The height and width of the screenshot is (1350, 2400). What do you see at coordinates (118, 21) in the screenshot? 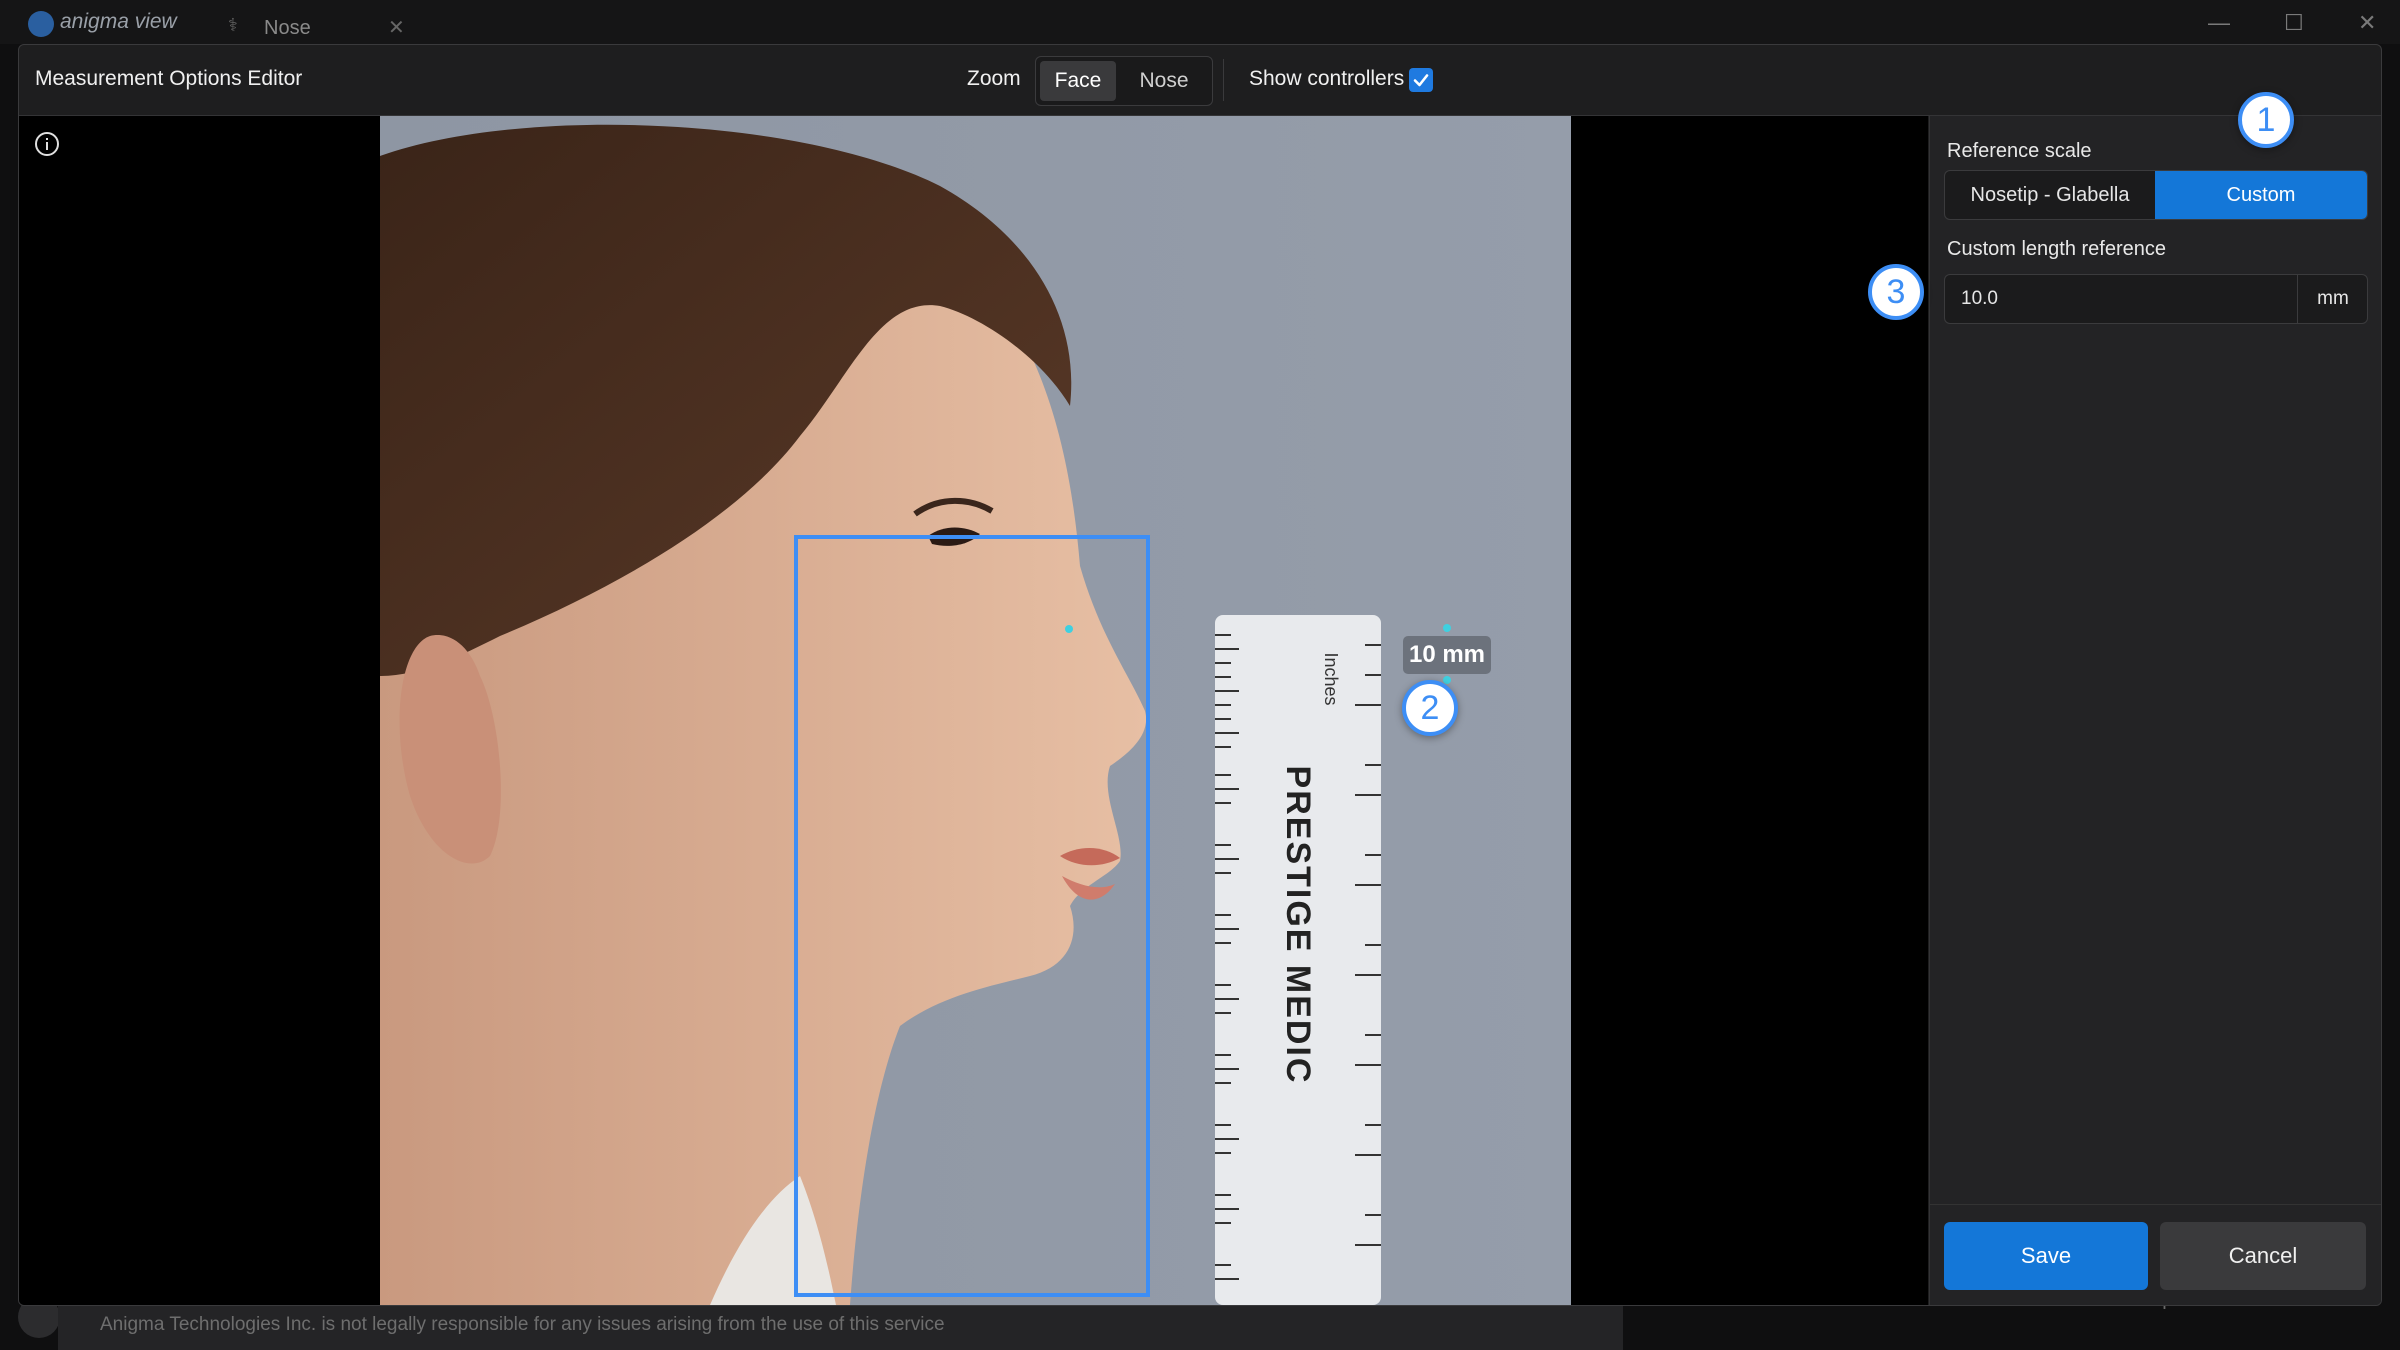
I see `app-name: anigma view` at bounding box center [118, 21].